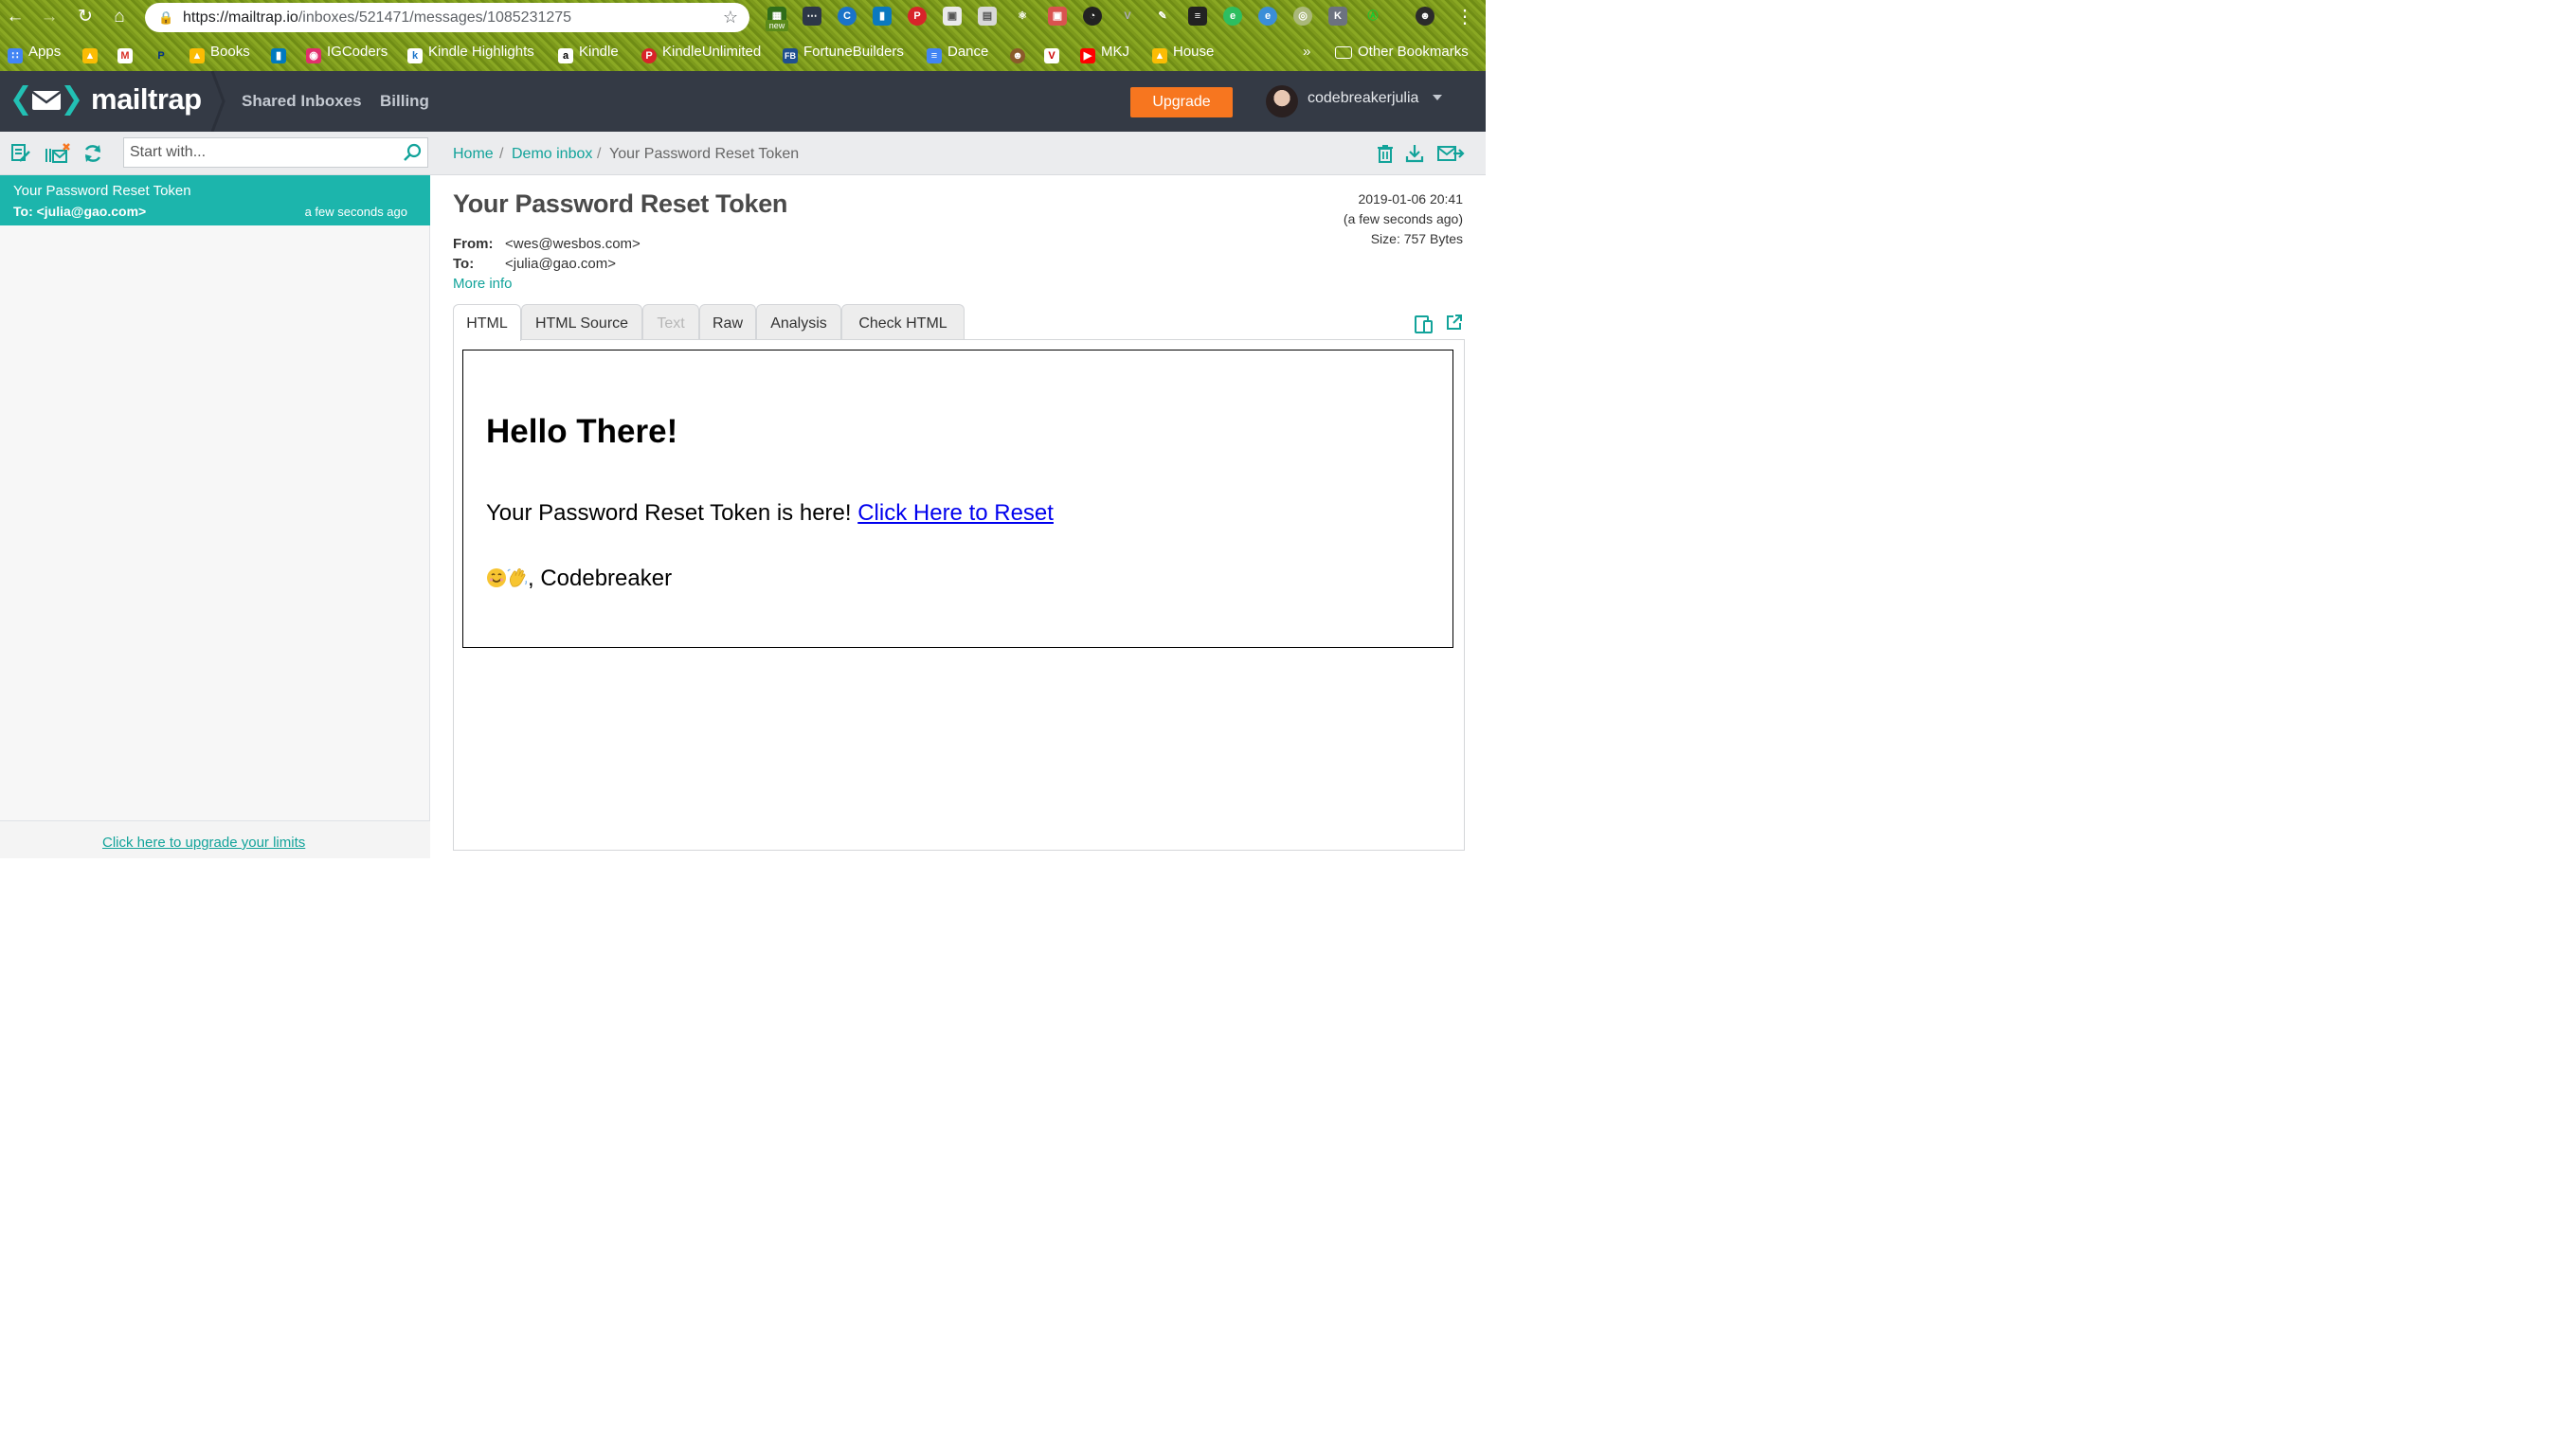 This screenshot has height=1456, width=2562. Describe the element at coordinates (313, 56) in the screenshot. I see `instagram-icon: ◉` at that location.